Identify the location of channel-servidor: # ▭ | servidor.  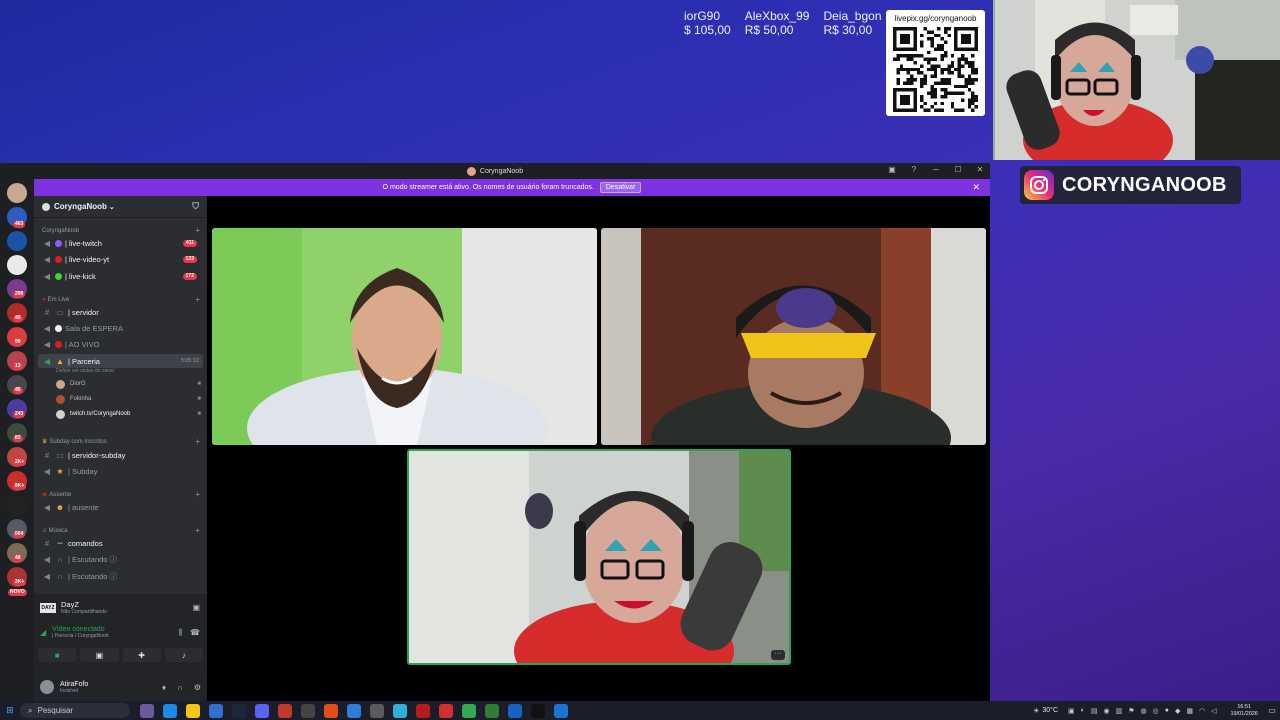
(120, 312).